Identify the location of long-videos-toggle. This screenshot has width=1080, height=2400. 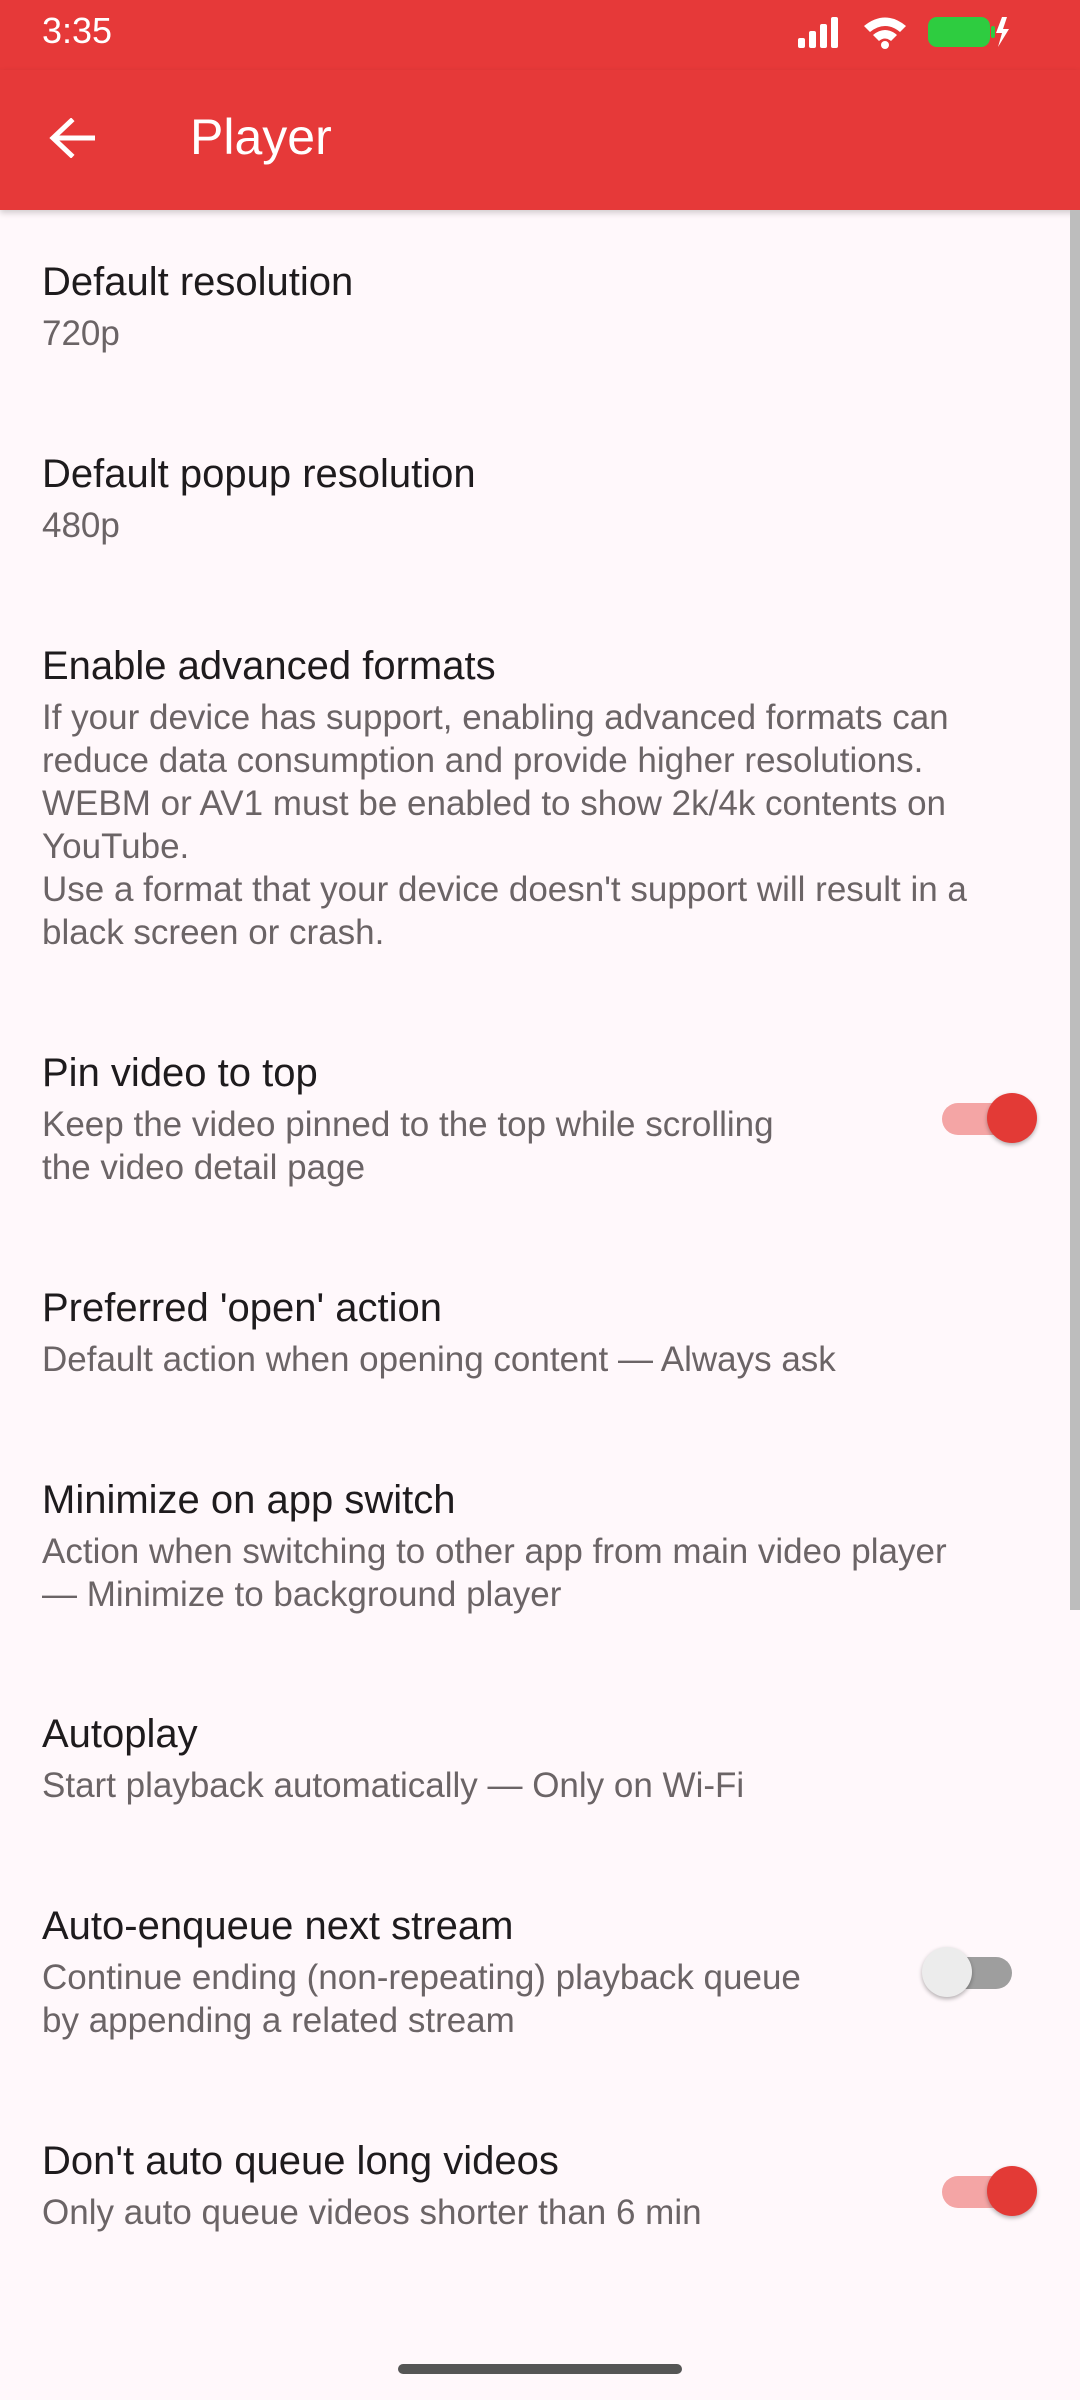
(989, 2190).